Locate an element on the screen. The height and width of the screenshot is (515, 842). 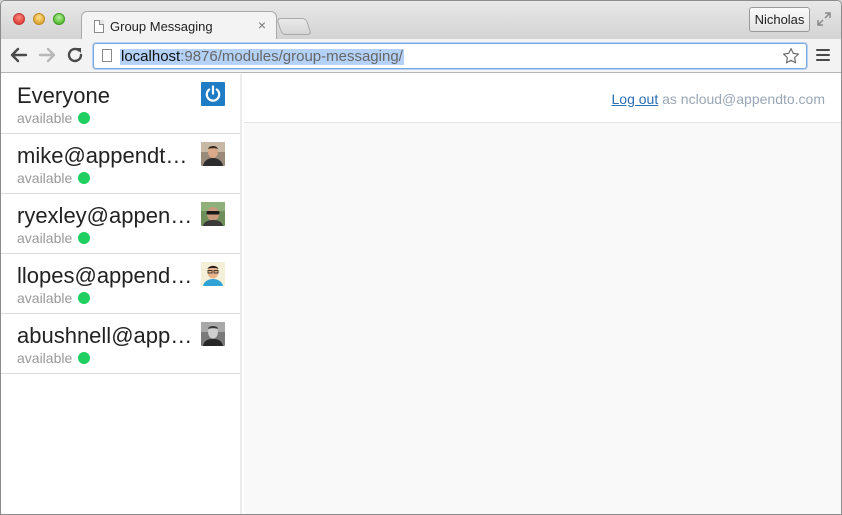
bookmark-star-icon is located at coordinates (791, 56).